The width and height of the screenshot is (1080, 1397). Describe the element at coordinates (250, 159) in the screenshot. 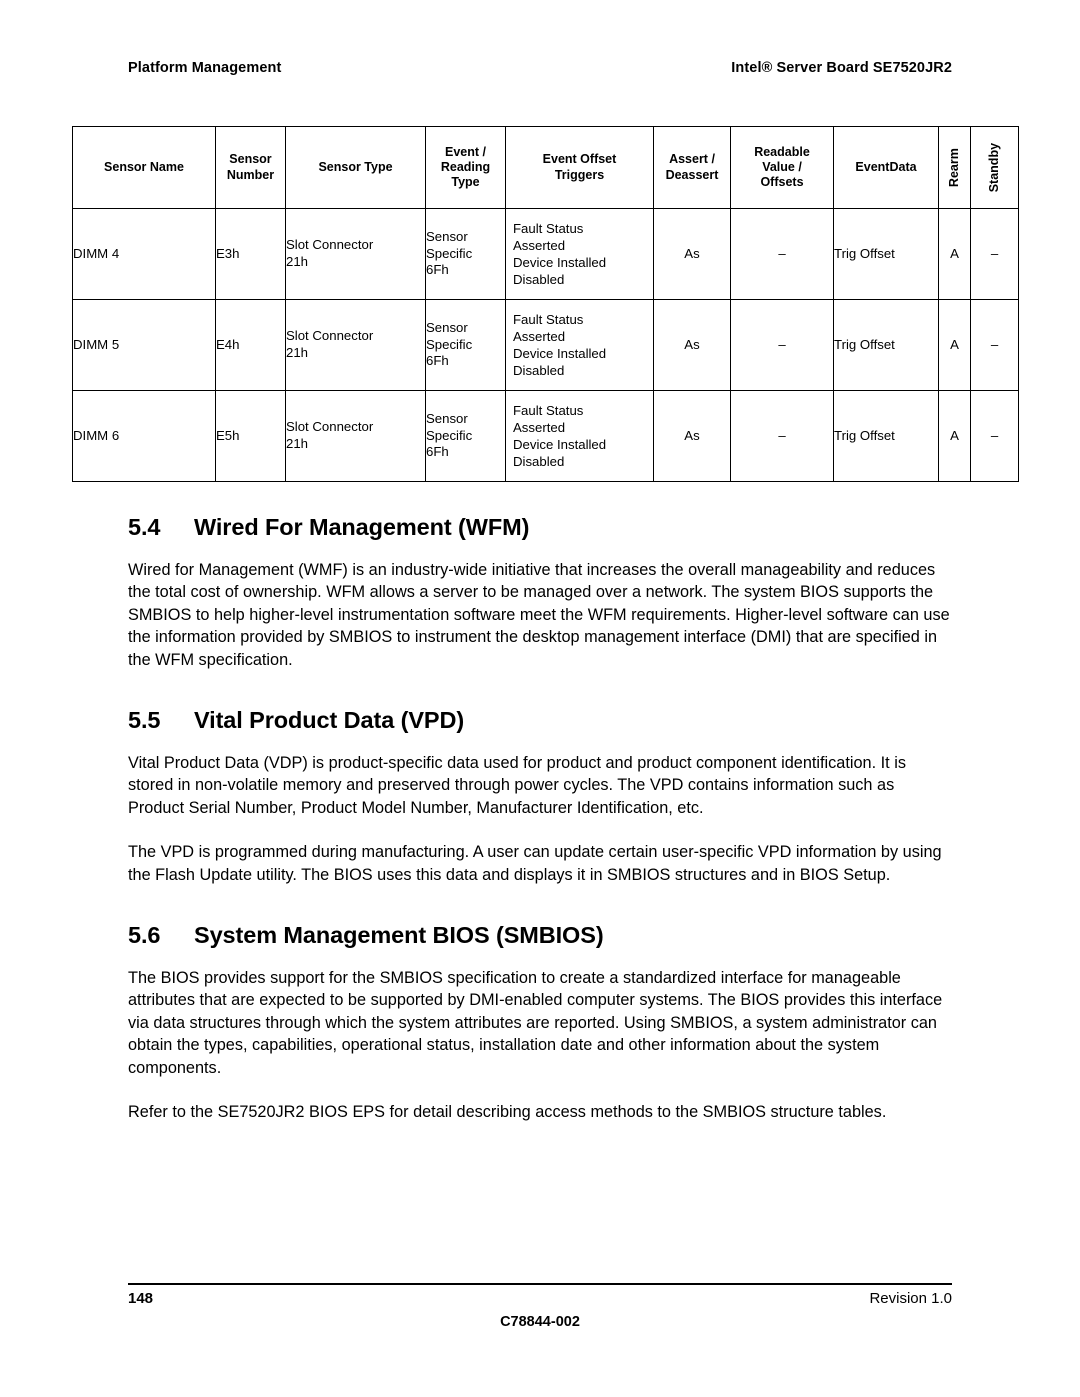

I see `header-line: Sensor` at that location.